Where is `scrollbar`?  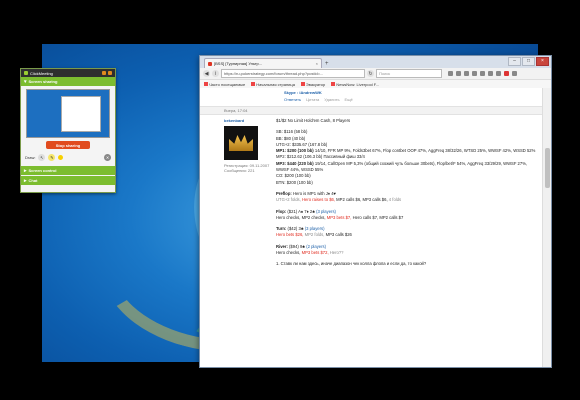
scrollbar is located at coordinates (546, 227).